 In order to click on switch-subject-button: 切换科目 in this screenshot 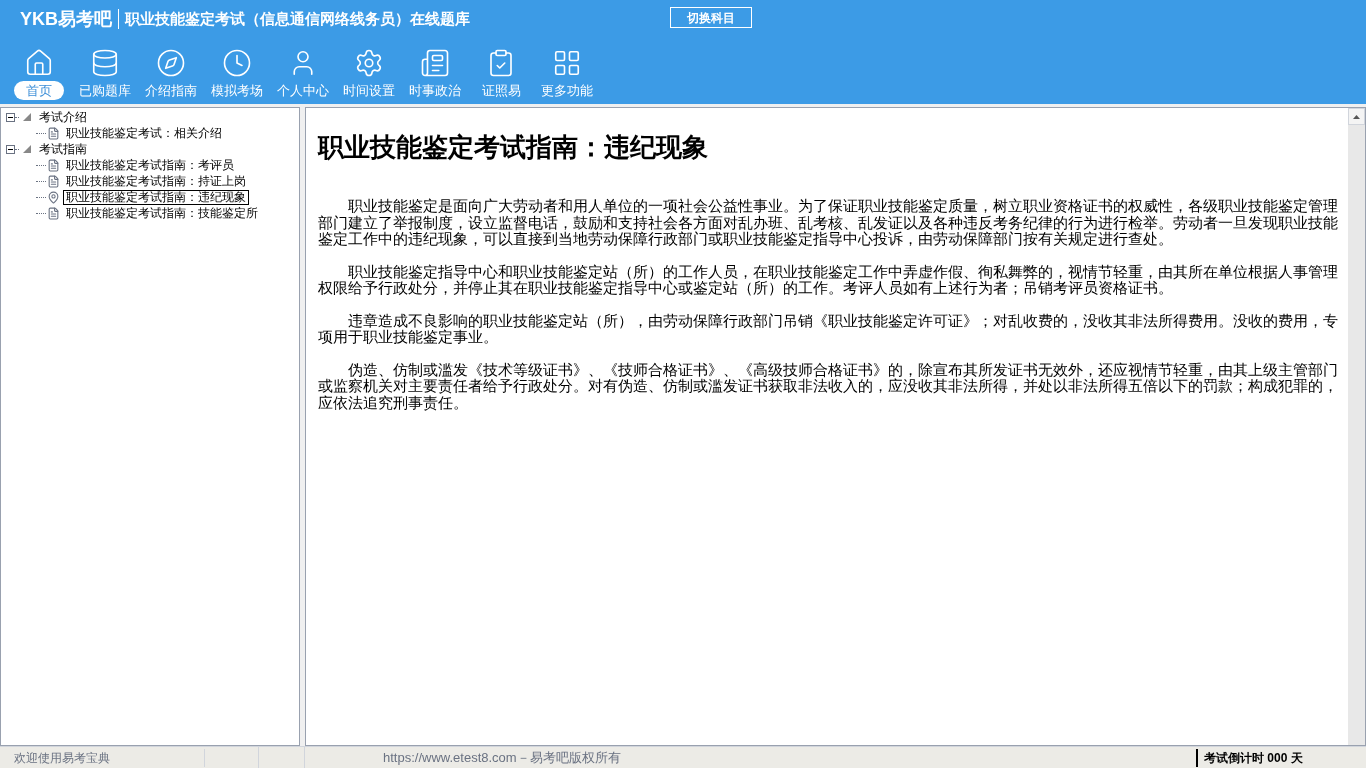, I will do `click(711, 17)`.